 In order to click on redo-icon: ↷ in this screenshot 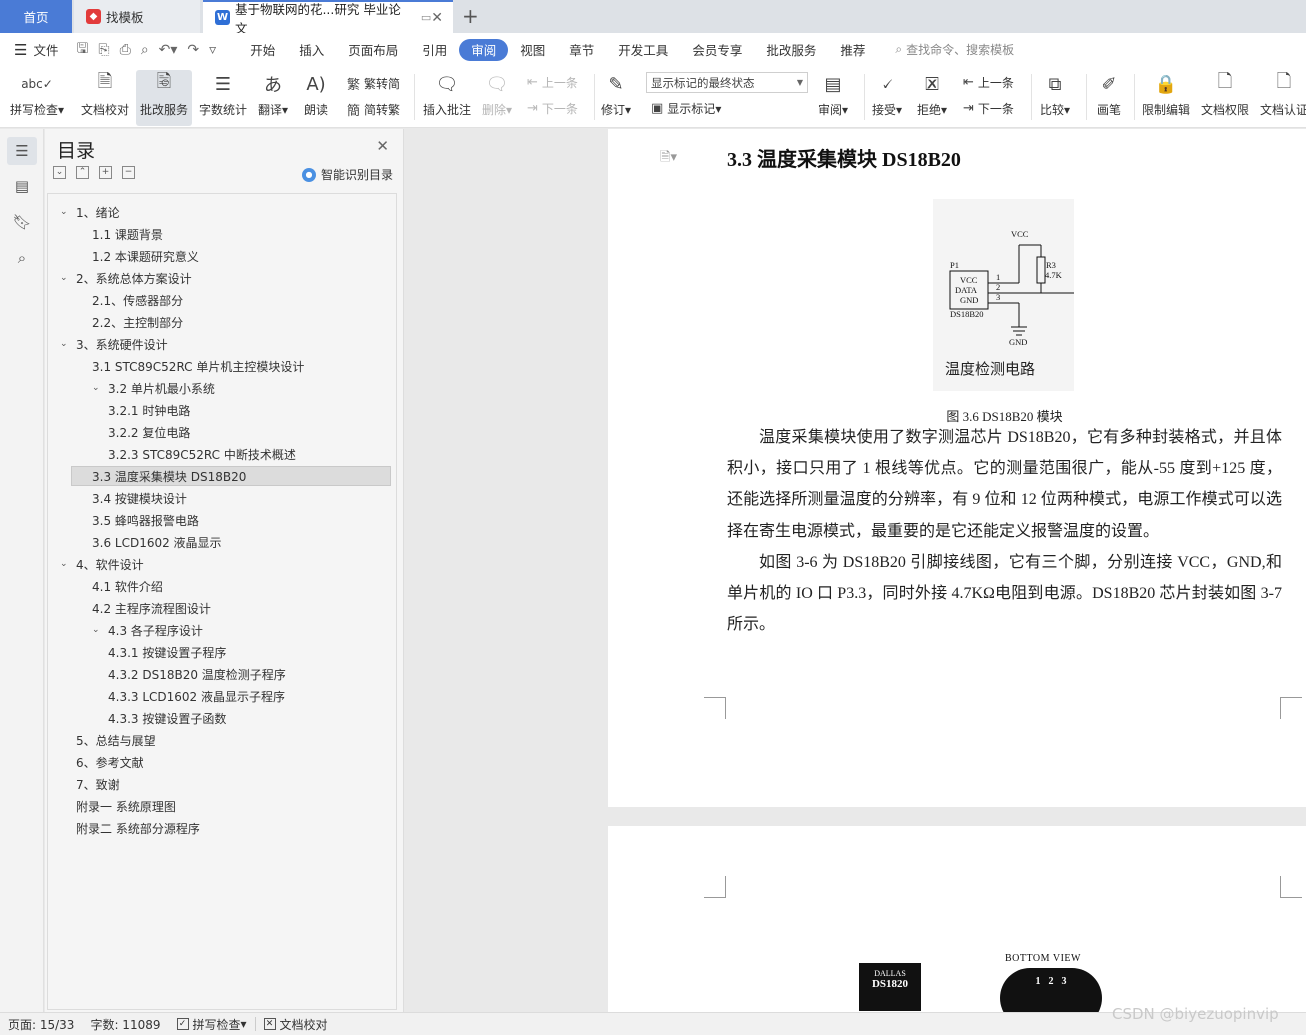, I will do `click(193, 50)`.